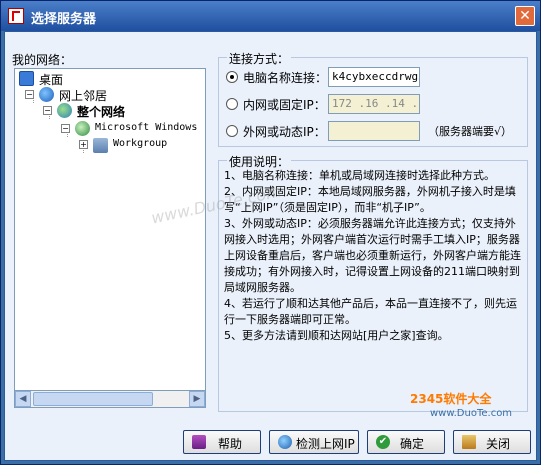 The width and height of the screenshot is (541, 465). Describe the element at coordinates (42, 60) in the screenshot. I see `network-panel-label: 我的网络：` at that location.